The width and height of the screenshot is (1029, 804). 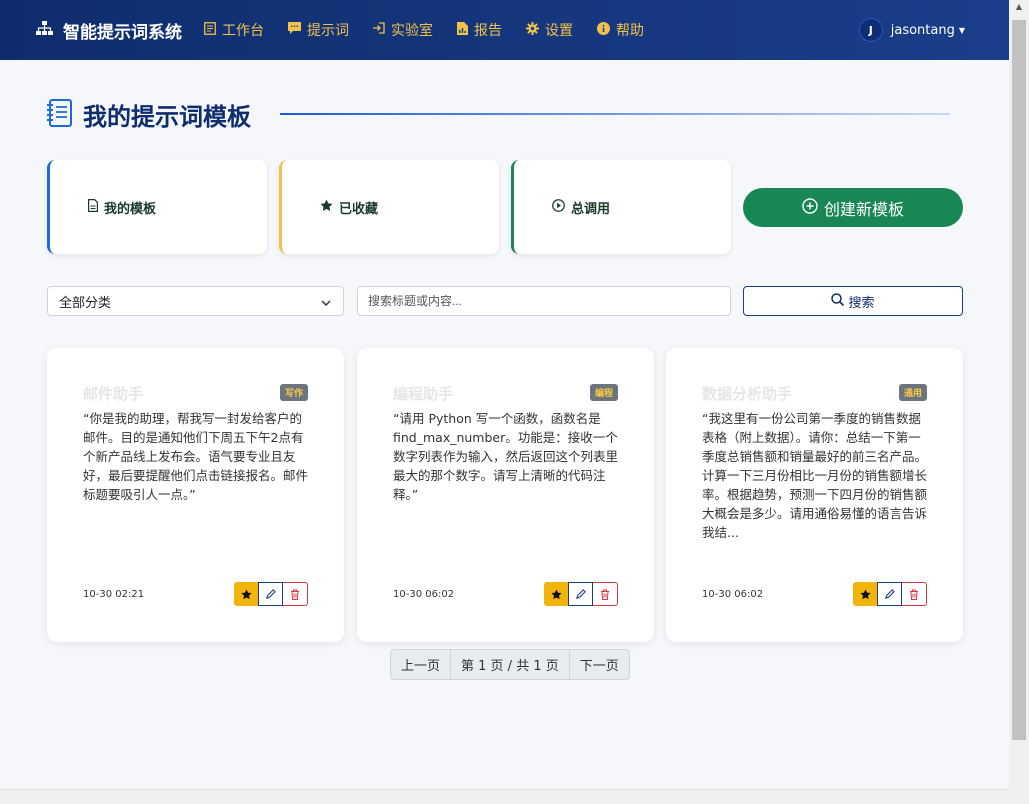 What do you see at coordinates (532, 30) in the screenshot?
I see `gear-icon` at bounding box center [532, 30].